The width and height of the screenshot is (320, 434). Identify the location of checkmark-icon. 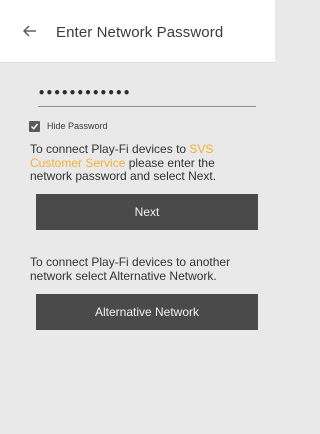
(35, 126).